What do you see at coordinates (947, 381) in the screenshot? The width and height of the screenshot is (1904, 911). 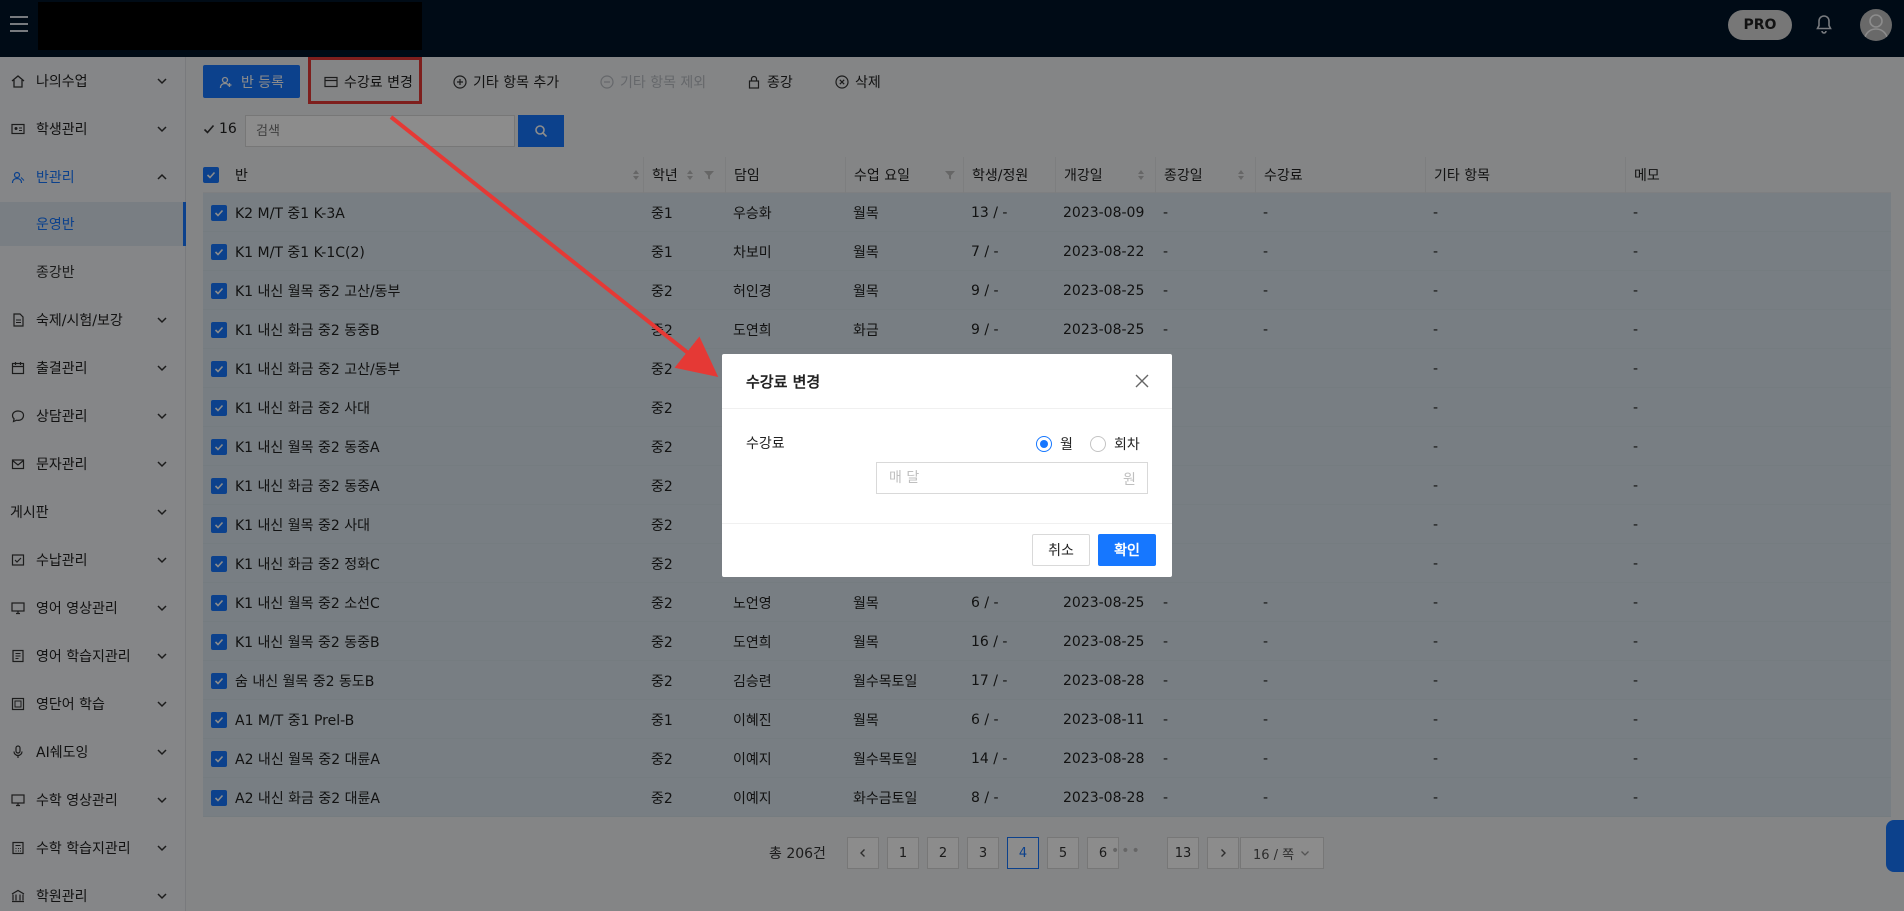 I see `modal-header: 수강료 변경` at bounding box center [947, 381].